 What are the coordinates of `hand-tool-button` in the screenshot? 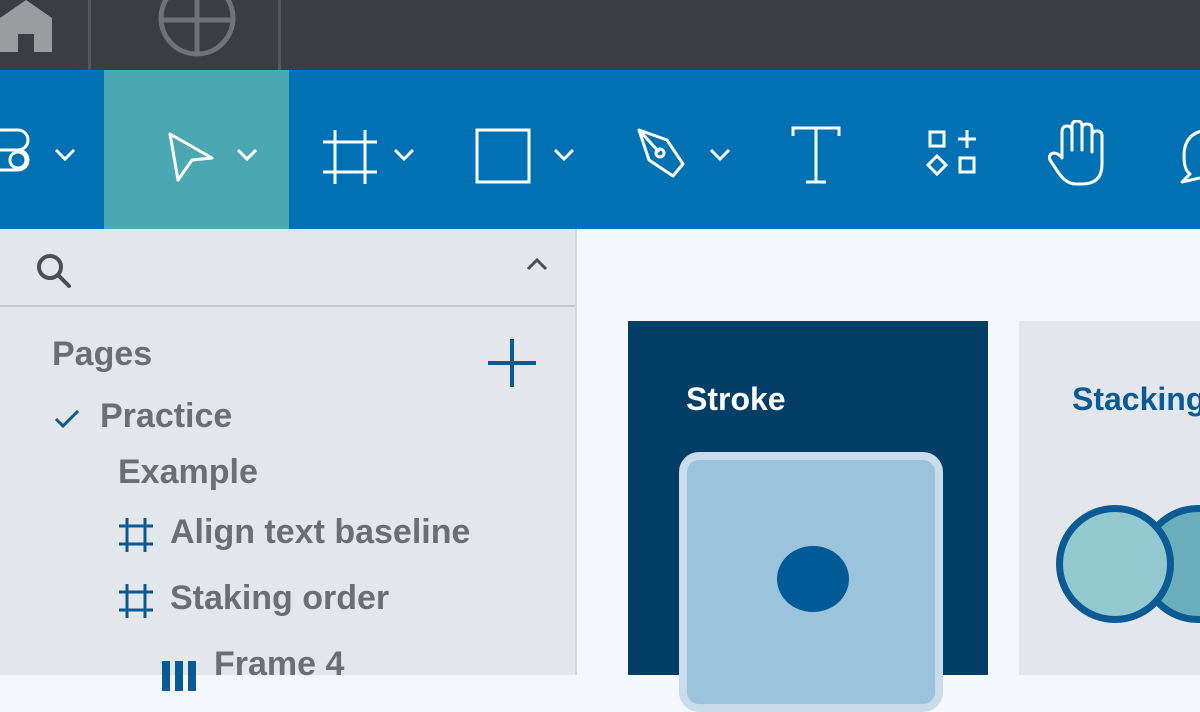 It's located at (1080, 149).